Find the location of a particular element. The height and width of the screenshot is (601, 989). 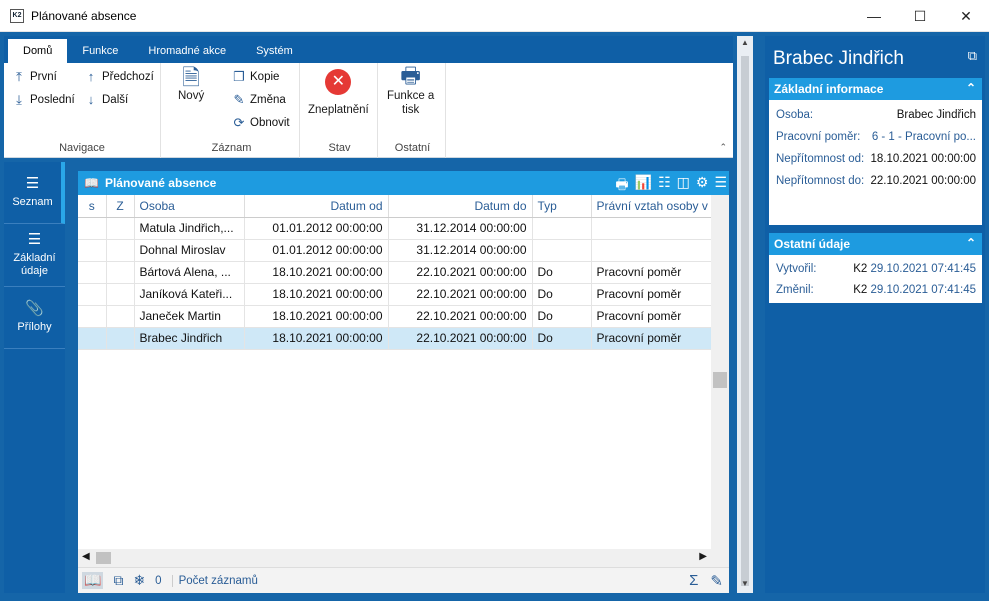

nav-seznam: ☰ Seznam is located at coordinates (34, 193).